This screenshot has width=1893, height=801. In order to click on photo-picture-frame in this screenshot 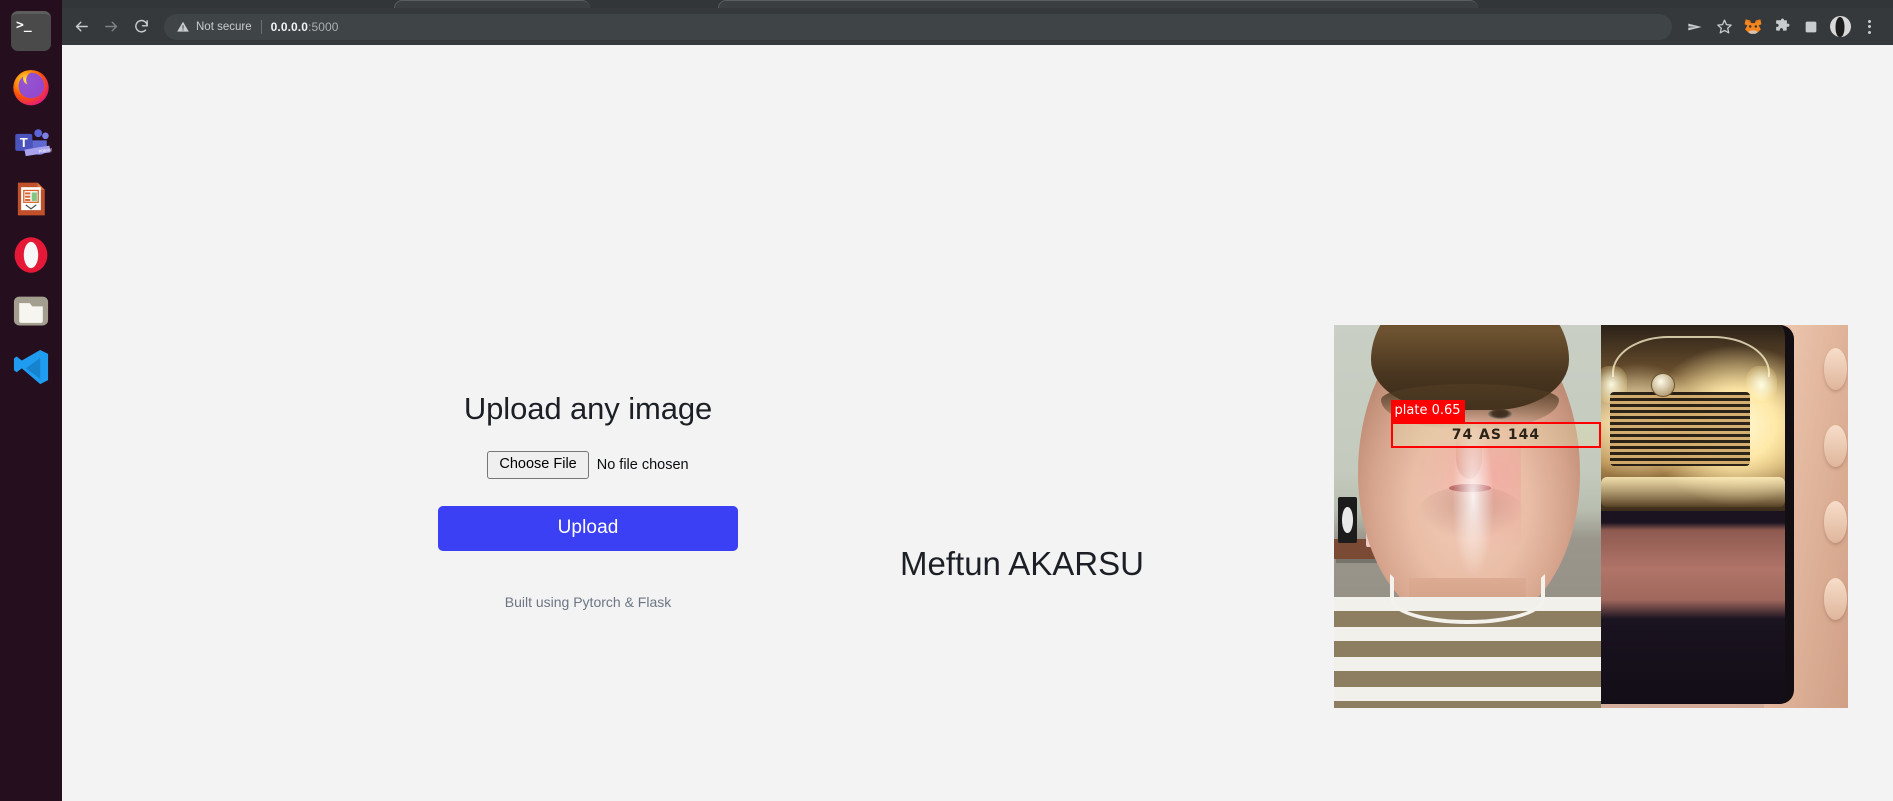, I will do `click(1347, 520)`.